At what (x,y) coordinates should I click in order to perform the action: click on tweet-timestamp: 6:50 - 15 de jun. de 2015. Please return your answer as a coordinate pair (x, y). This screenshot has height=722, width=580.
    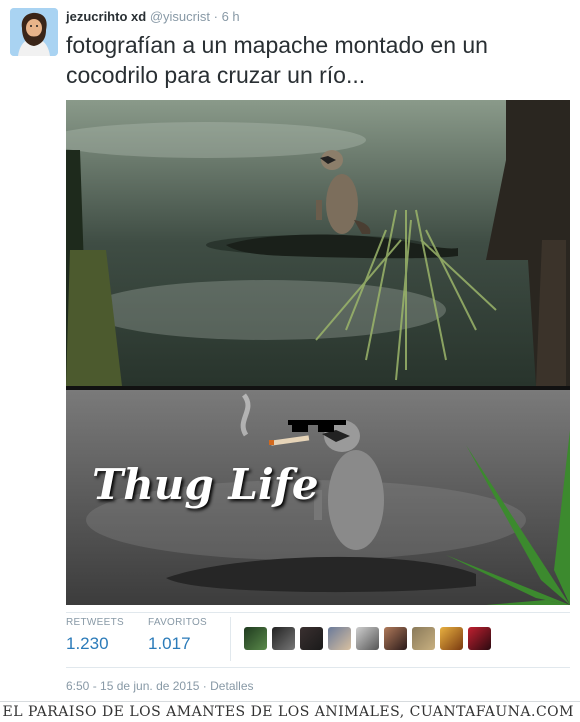
    Looking at the image, I should click on (132, 686).